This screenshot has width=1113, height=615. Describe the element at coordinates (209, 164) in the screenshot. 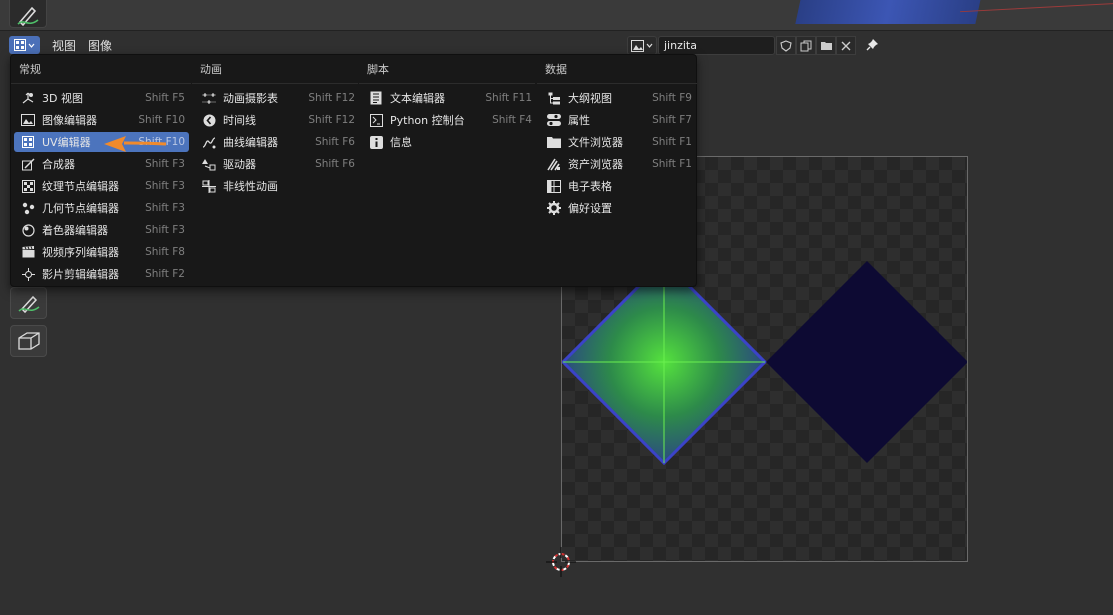

I see `drivers-icon` at that location.